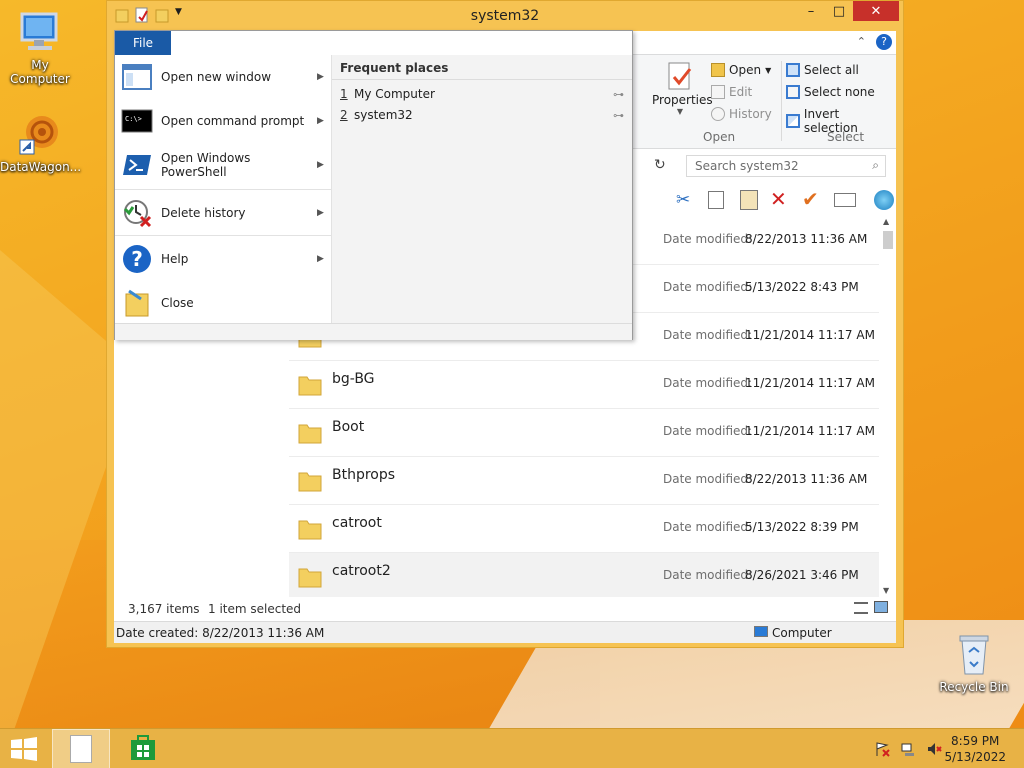 The image size is (1024, 768). What do you see at coordinates (584, 529) in the screenshot?
I see `list-item: catroot Date modified: 5/13/2022 8:39 PM` at bounding box center [584, 529].